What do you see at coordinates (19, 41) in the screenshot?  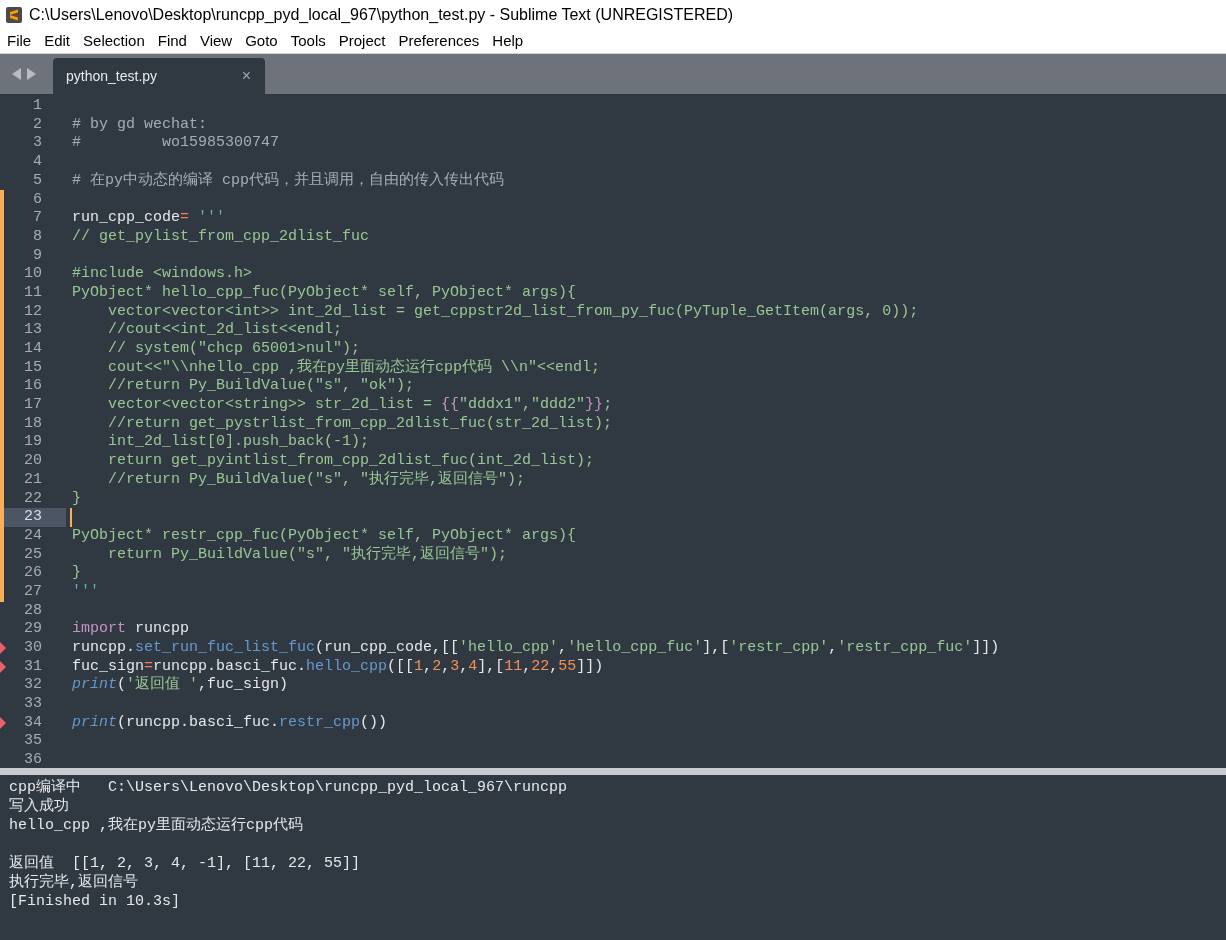 I see `menu-item: File` at bounding box center [19, 41].